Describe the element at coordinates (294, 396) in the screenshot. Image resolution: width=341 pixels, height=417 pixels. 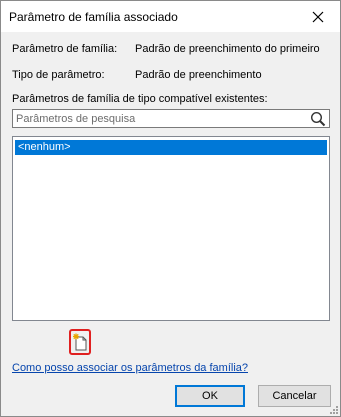
I see `cancel-button: Cancelar` at that location.